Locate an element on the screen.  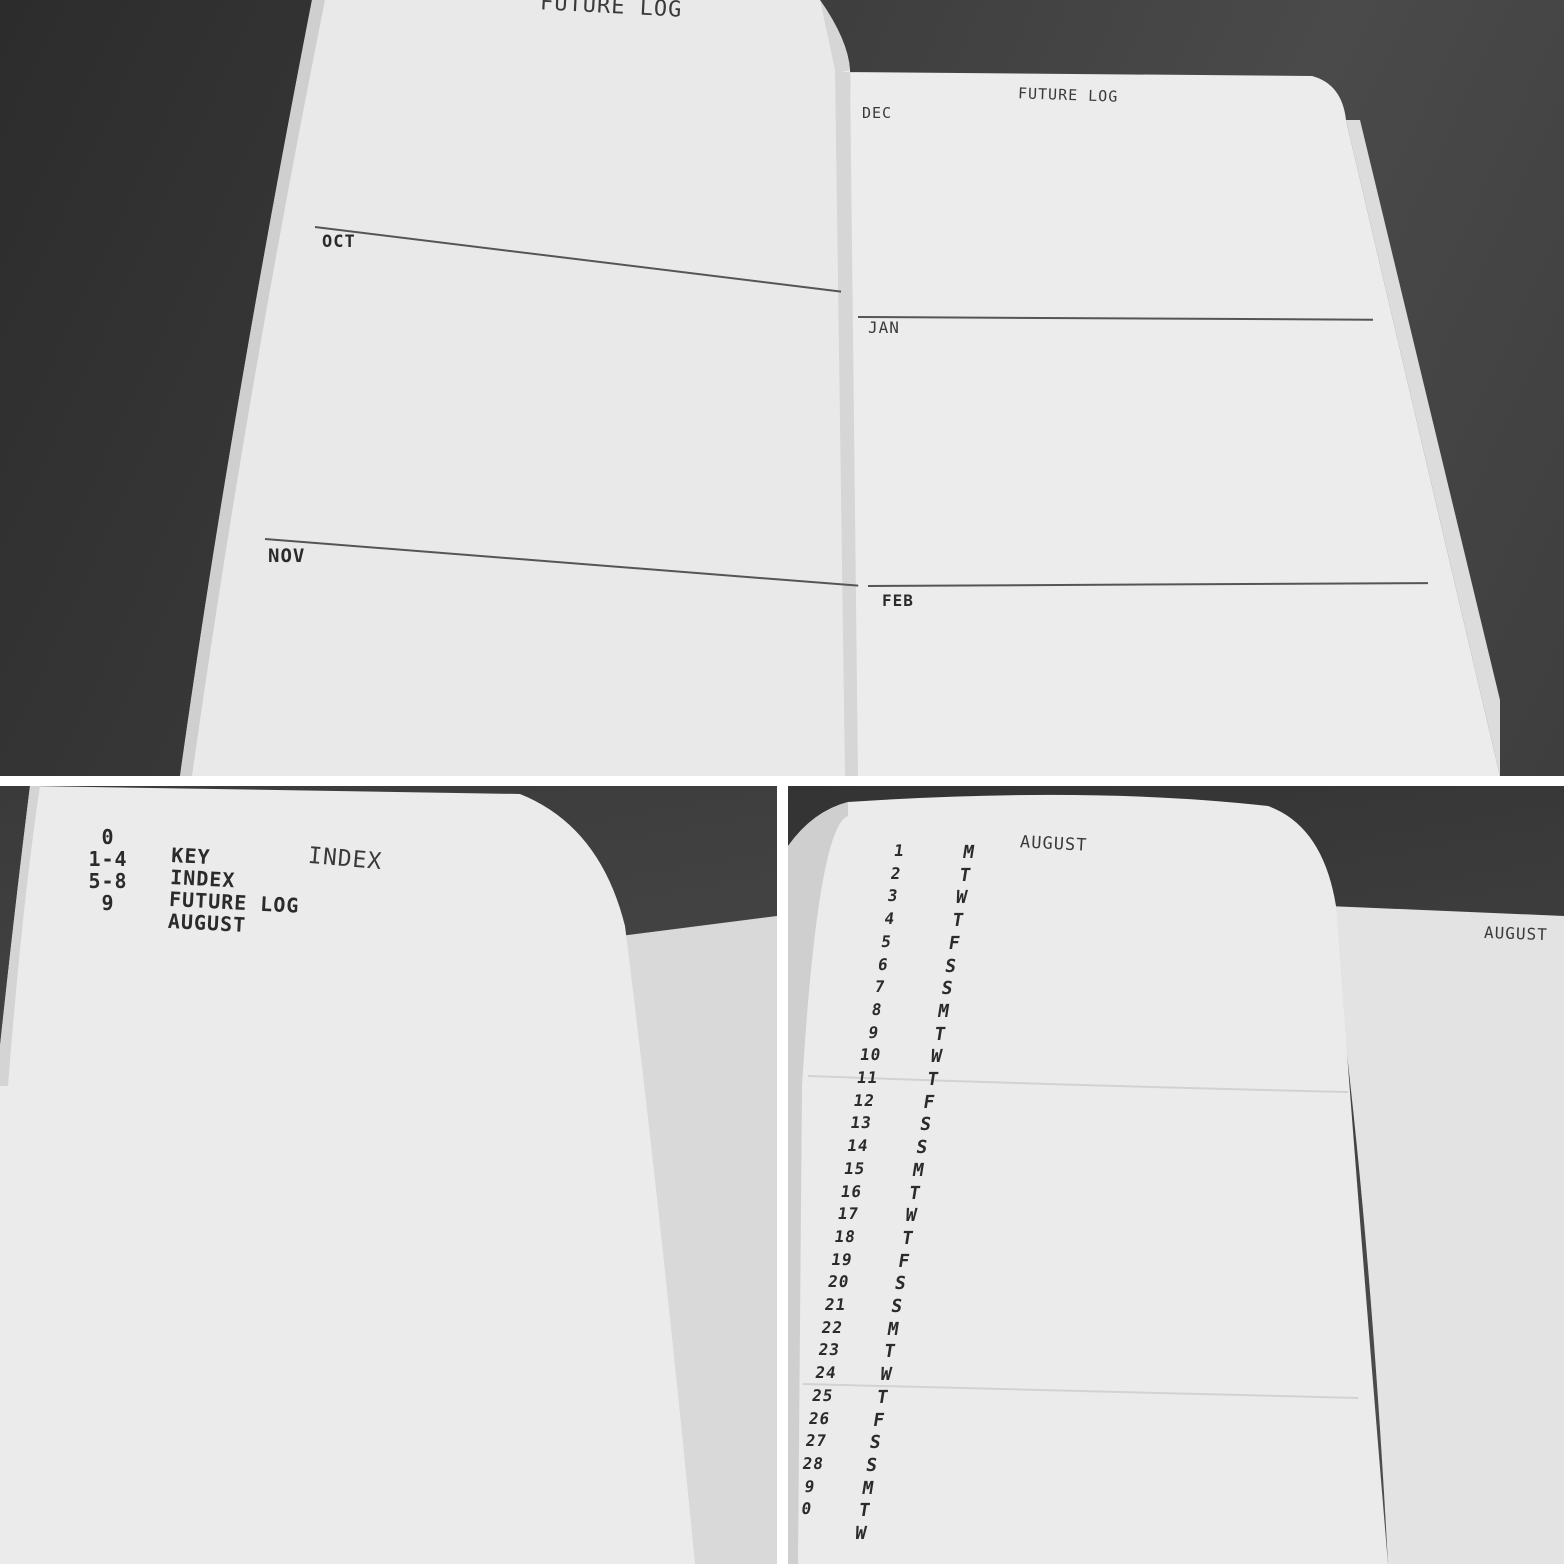
date-number: 22 is located at coordinates (832, 1327).